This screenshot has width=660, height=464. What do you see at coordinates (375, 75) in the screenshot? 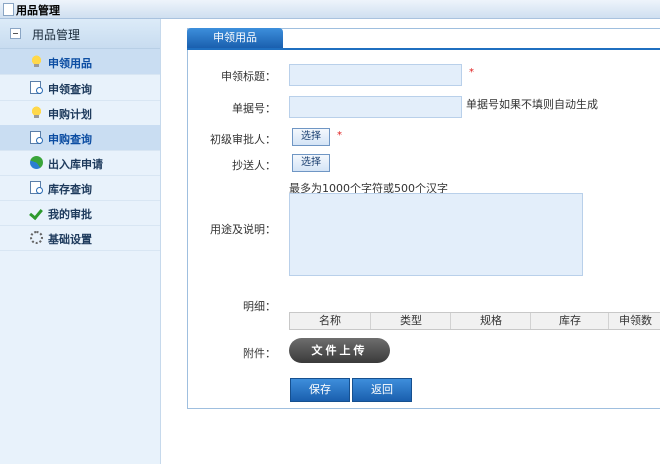
I see `title-input` at bounding box center [375, 75].